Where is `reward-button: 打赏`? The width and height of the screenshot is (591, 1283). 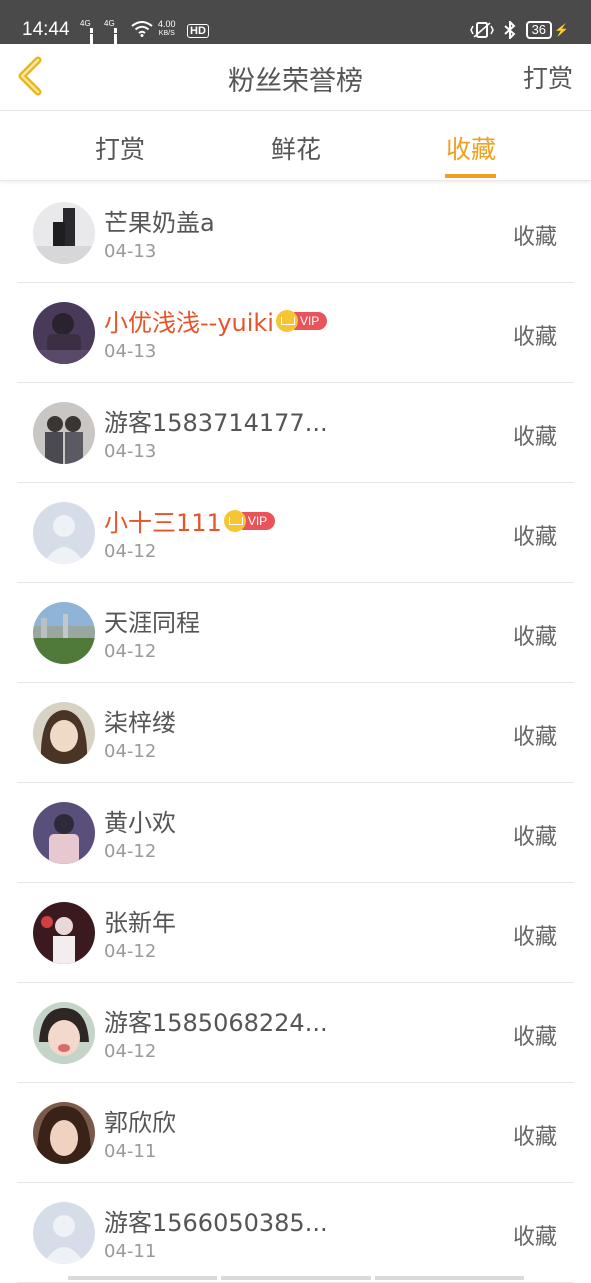 reward-button: 打赏 is located at coordinates (548, 77).